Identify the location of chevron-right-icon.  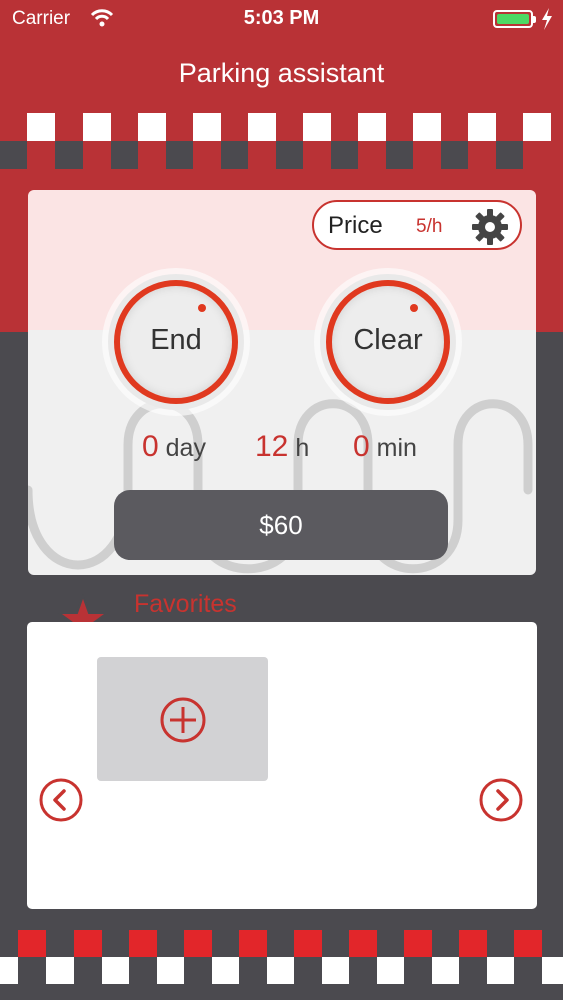
(501, 800).